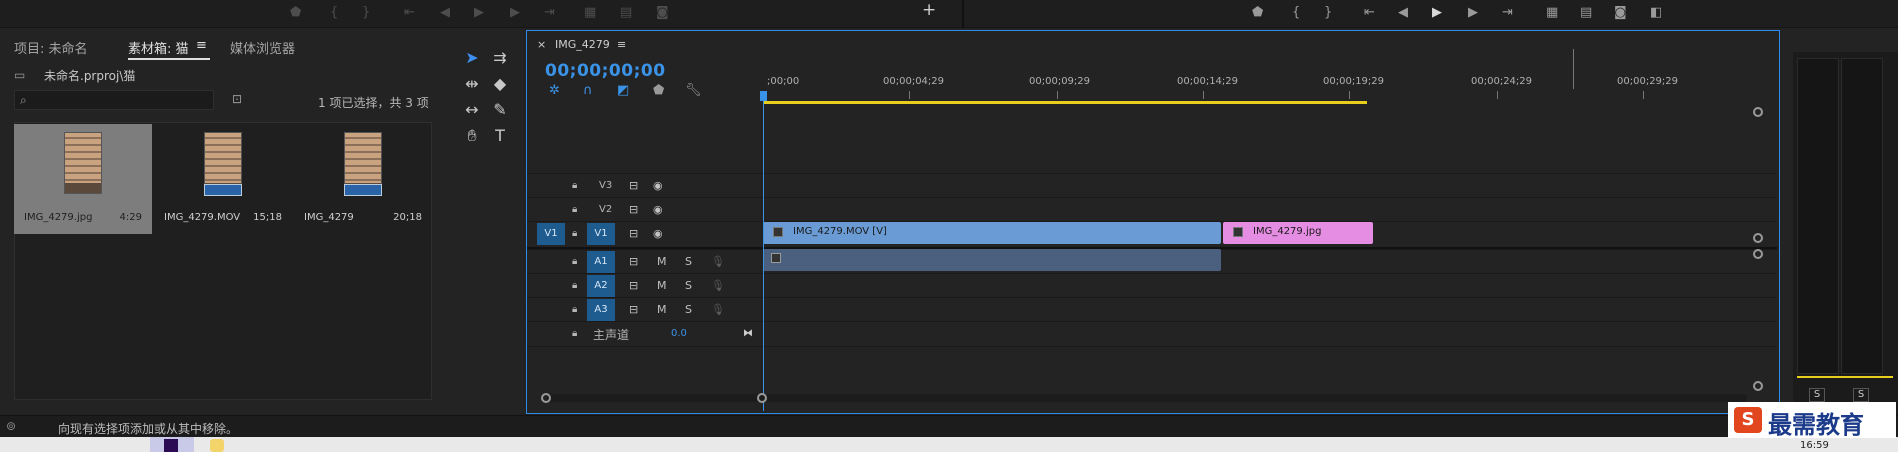  I want to click on search-input: ⌕, so click(114, 100).